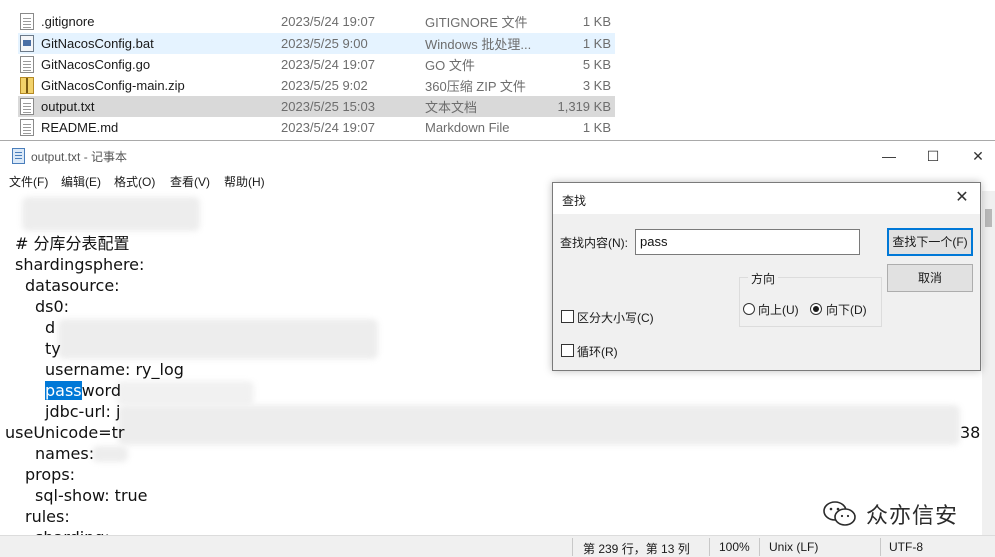 Image resolution: width=995 pixels, height=557 pixels. What do you see at coordinates (80, 264) in the screenshot?
I see `code-line: shardingsphere:` at bounding box center [80, 264].